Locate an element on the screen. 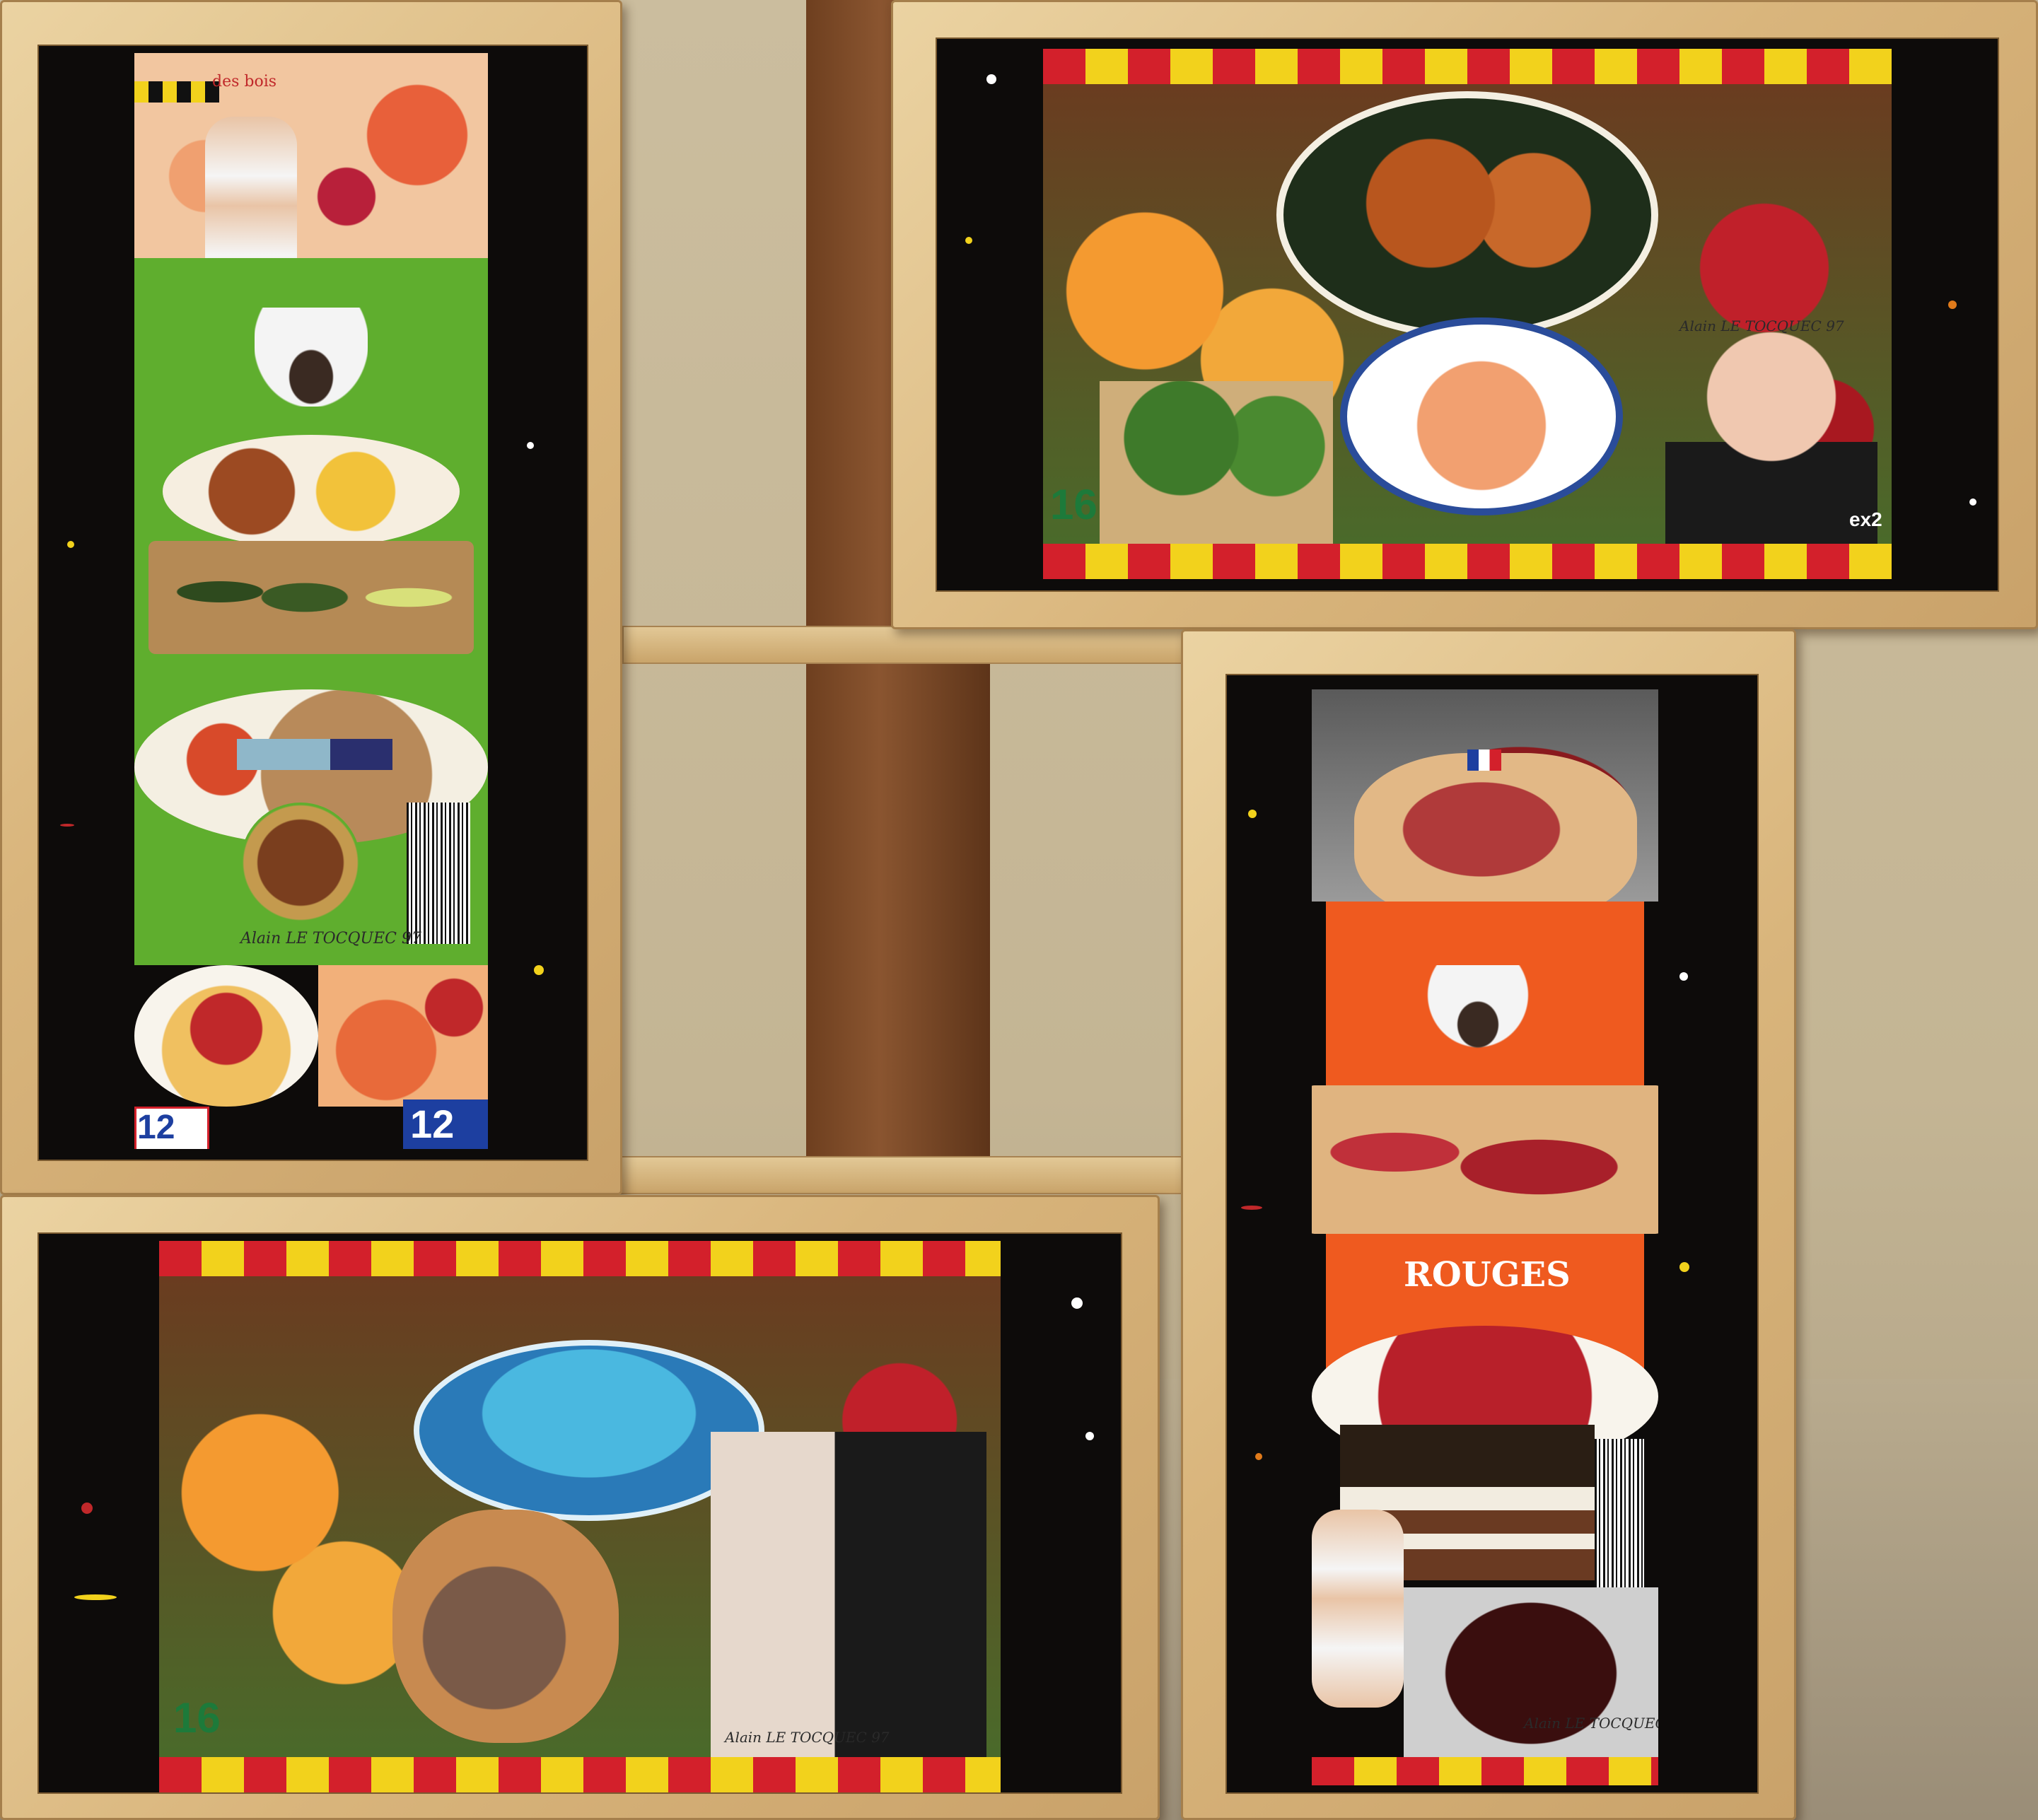  minced-meat-board-photo is located at coordinates (1495, 838).